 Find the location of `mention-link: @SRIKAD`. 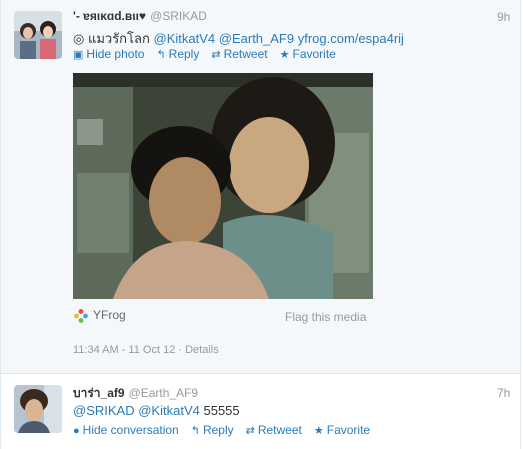

mention-link: @SRIKAD is located at coordinates (104, 410).